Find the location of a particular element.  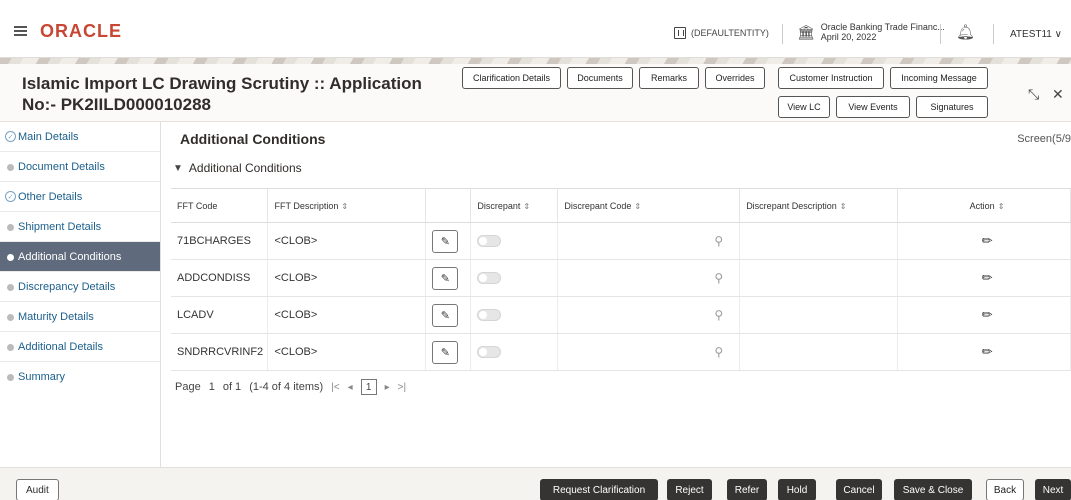

next-button: Next is located at coordinates (1053, 489).